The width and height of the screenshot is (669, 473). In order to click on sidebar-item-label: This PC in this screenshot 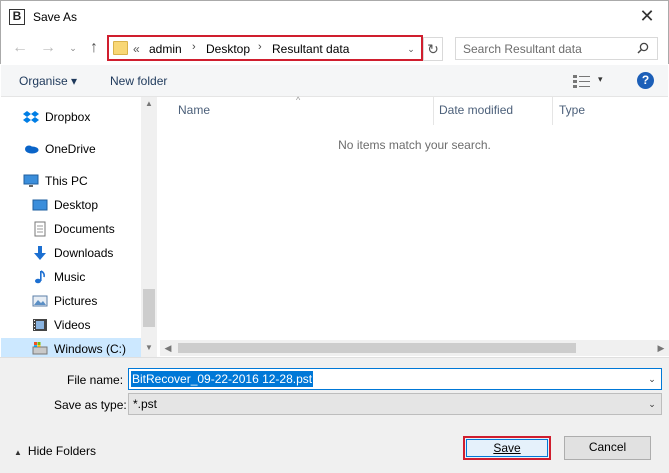, I will do `click(66, 181)`.